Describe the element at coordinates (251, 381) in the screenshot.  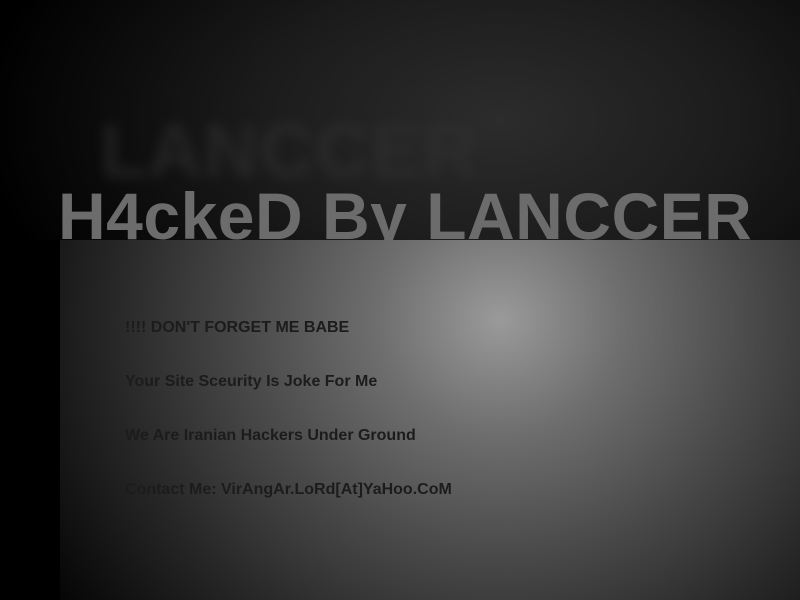
I see `message-line: Your Site Sceurity Is Joke For Me` at that location.